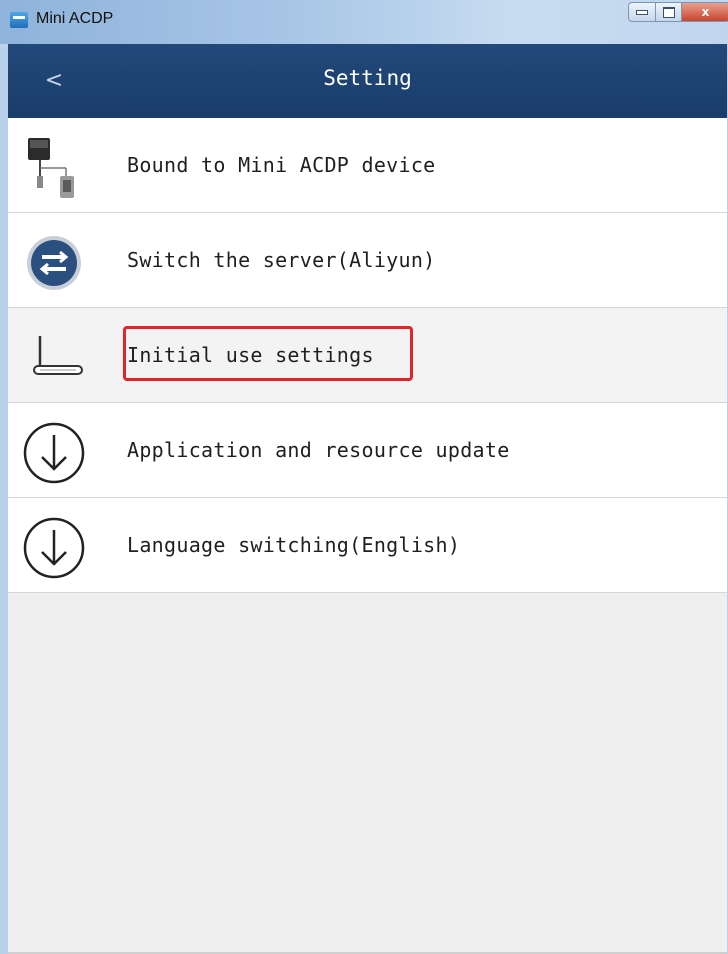 The width and height of the screenshot is (728, 954). Describe the element at coordinates (19, 20) in the screenshot. I see `app-logo-icon` at that location.